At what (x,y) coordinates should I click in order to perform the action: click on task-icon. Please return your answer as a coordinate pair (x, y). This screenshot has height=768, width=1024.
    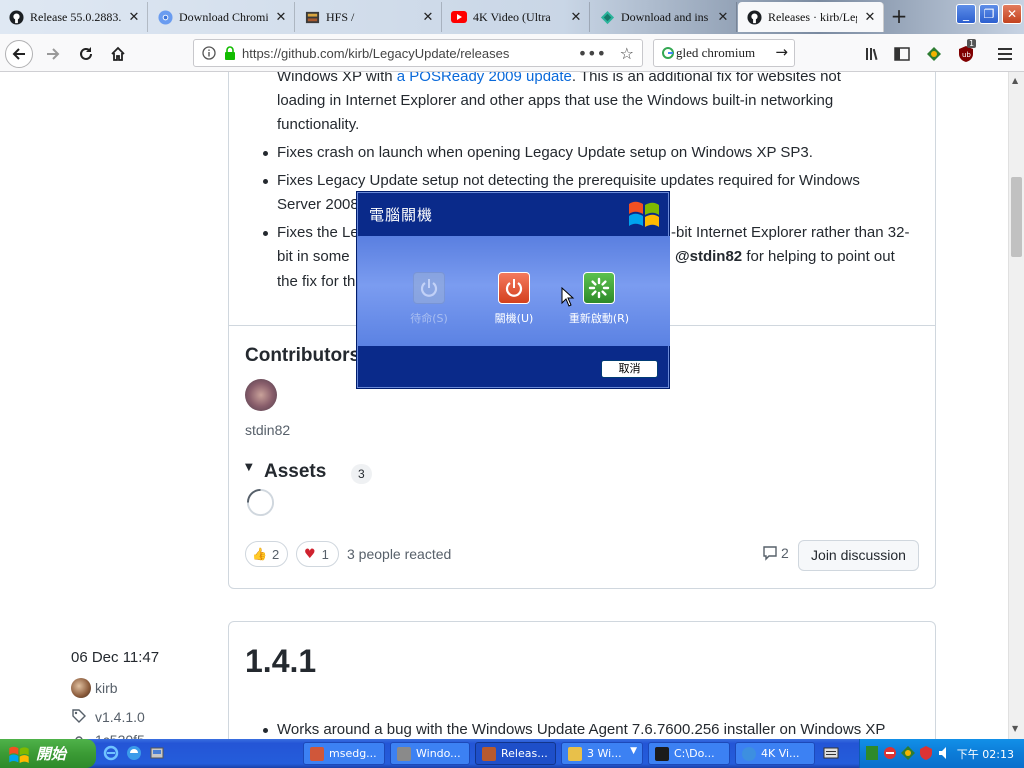
    Looking at the image, I should click on (404, 753).